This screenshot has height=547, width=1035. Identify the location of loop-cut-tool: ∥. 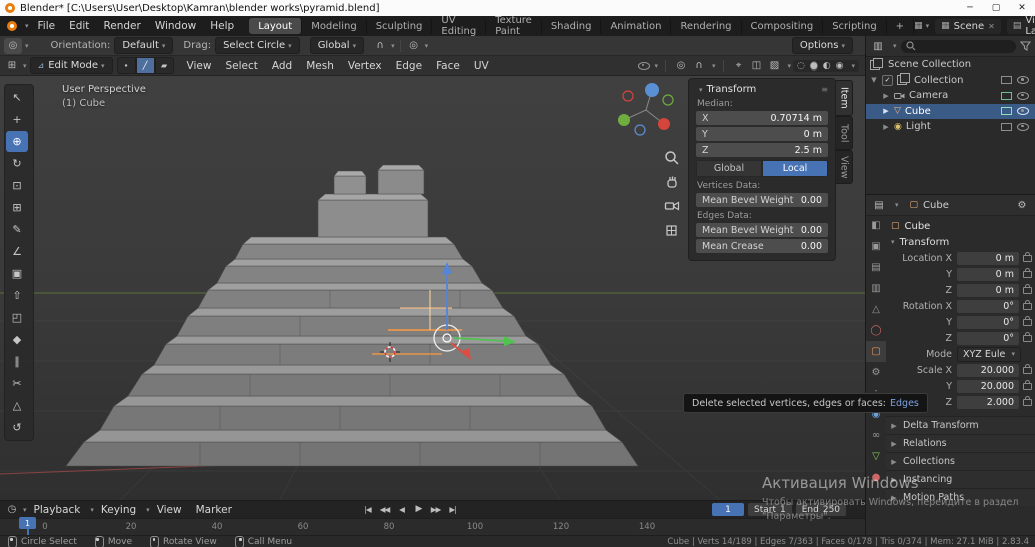
(17, 361).